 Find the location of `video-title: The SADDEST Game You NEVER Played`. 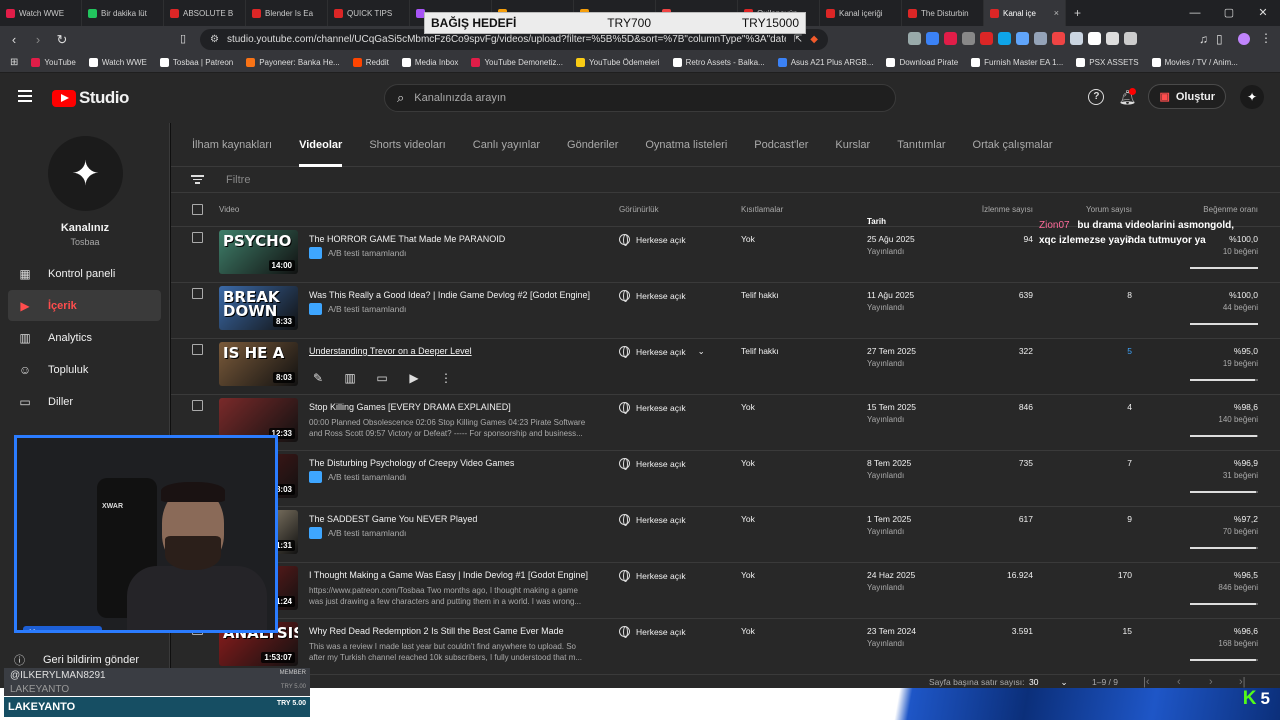

video-title: The SADDEST Game You NEVER Played is located at coordinates (393, 519).